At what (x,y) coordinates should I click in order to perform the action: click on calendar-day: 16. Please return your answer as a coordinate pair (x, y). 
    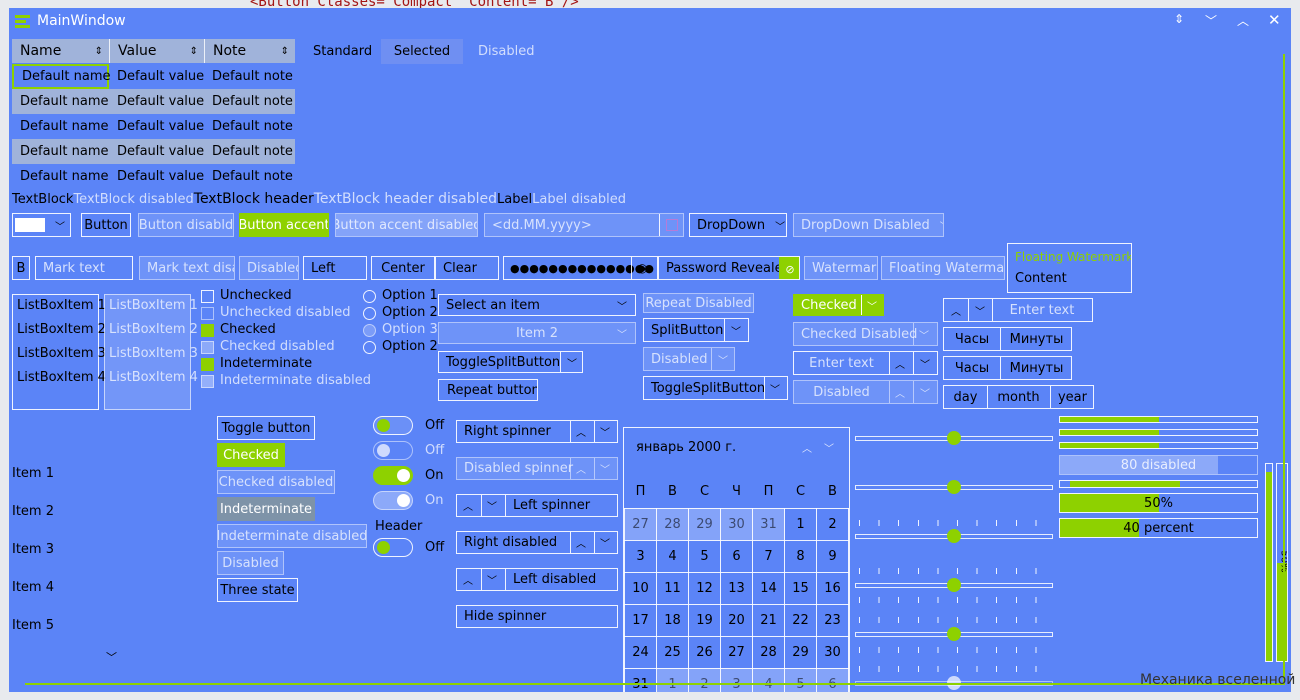
    Looking at the image, I should click on (832, 588).